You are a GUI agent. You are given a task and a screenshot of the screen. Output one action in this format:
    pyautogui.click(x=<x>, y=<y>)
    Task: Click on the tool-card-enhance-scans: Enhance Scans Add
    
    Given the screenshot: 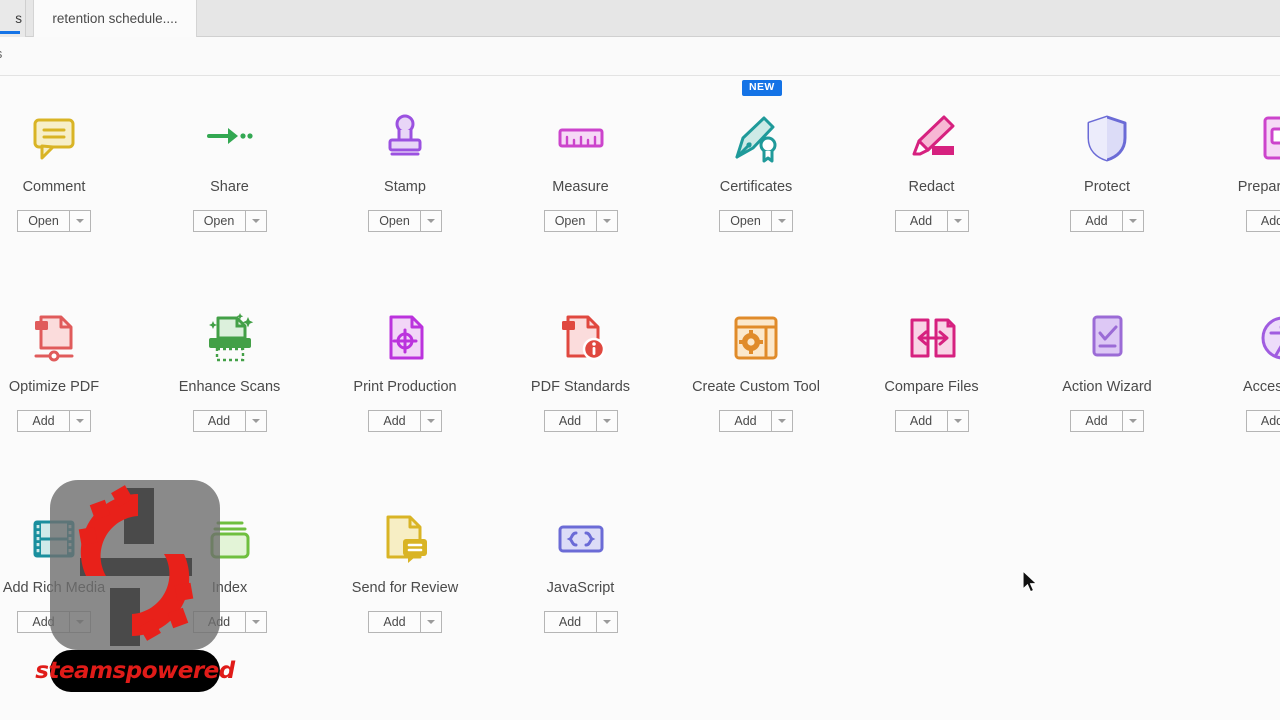 What is the action you would take?
    pyautogui.click(x=230, y=367)
    